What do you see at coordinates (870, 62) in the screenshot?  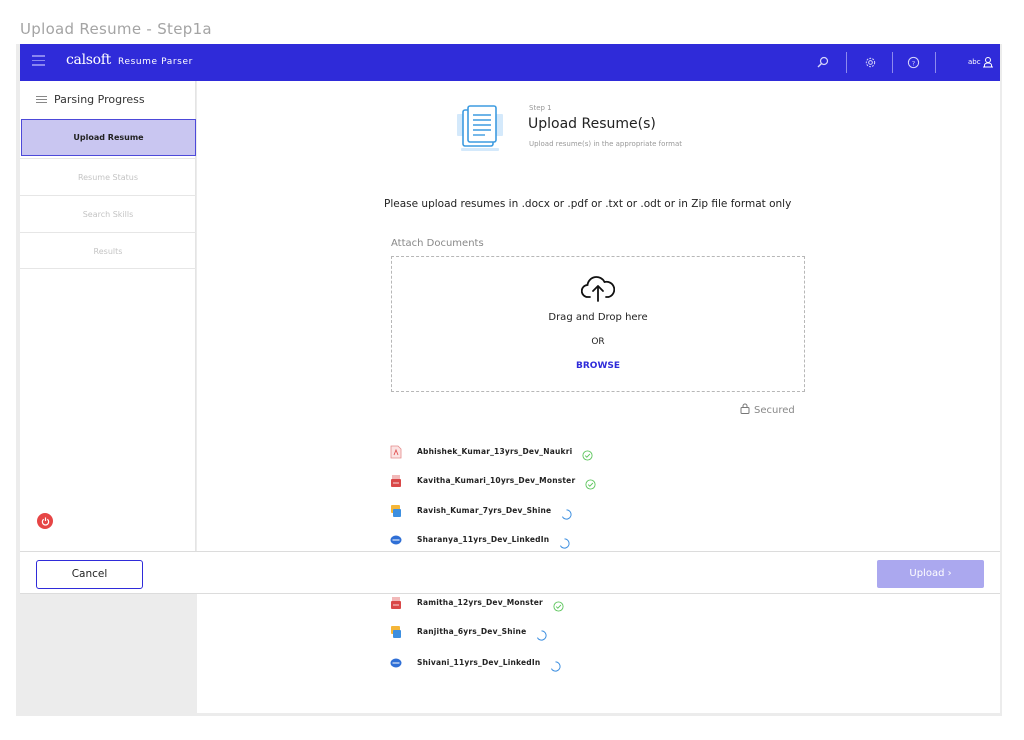 I see `gear-icon` at bounding box center [870, 62].